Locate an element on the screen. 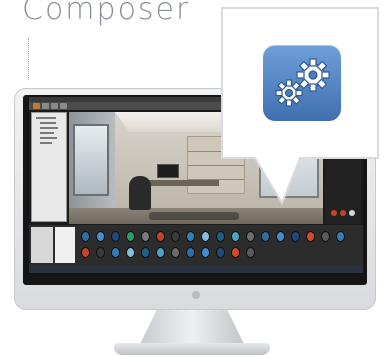 Image resolution: width=385 pixels, height=363 pixels. app-icon is located at coordinates (302, 83).